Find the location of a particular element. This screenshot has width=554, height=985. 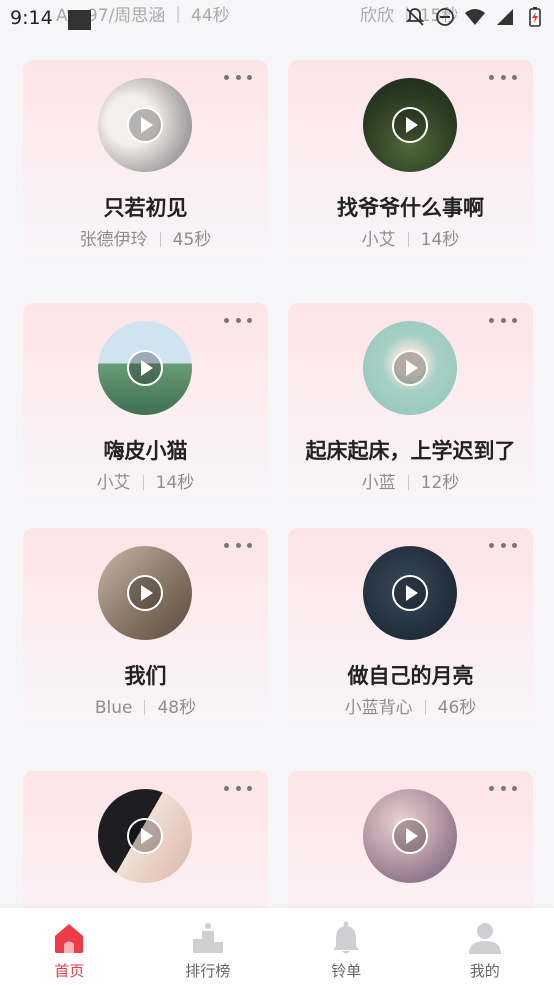

song-meta: 小蓝 12秒 is located at coordinates (410, 480).